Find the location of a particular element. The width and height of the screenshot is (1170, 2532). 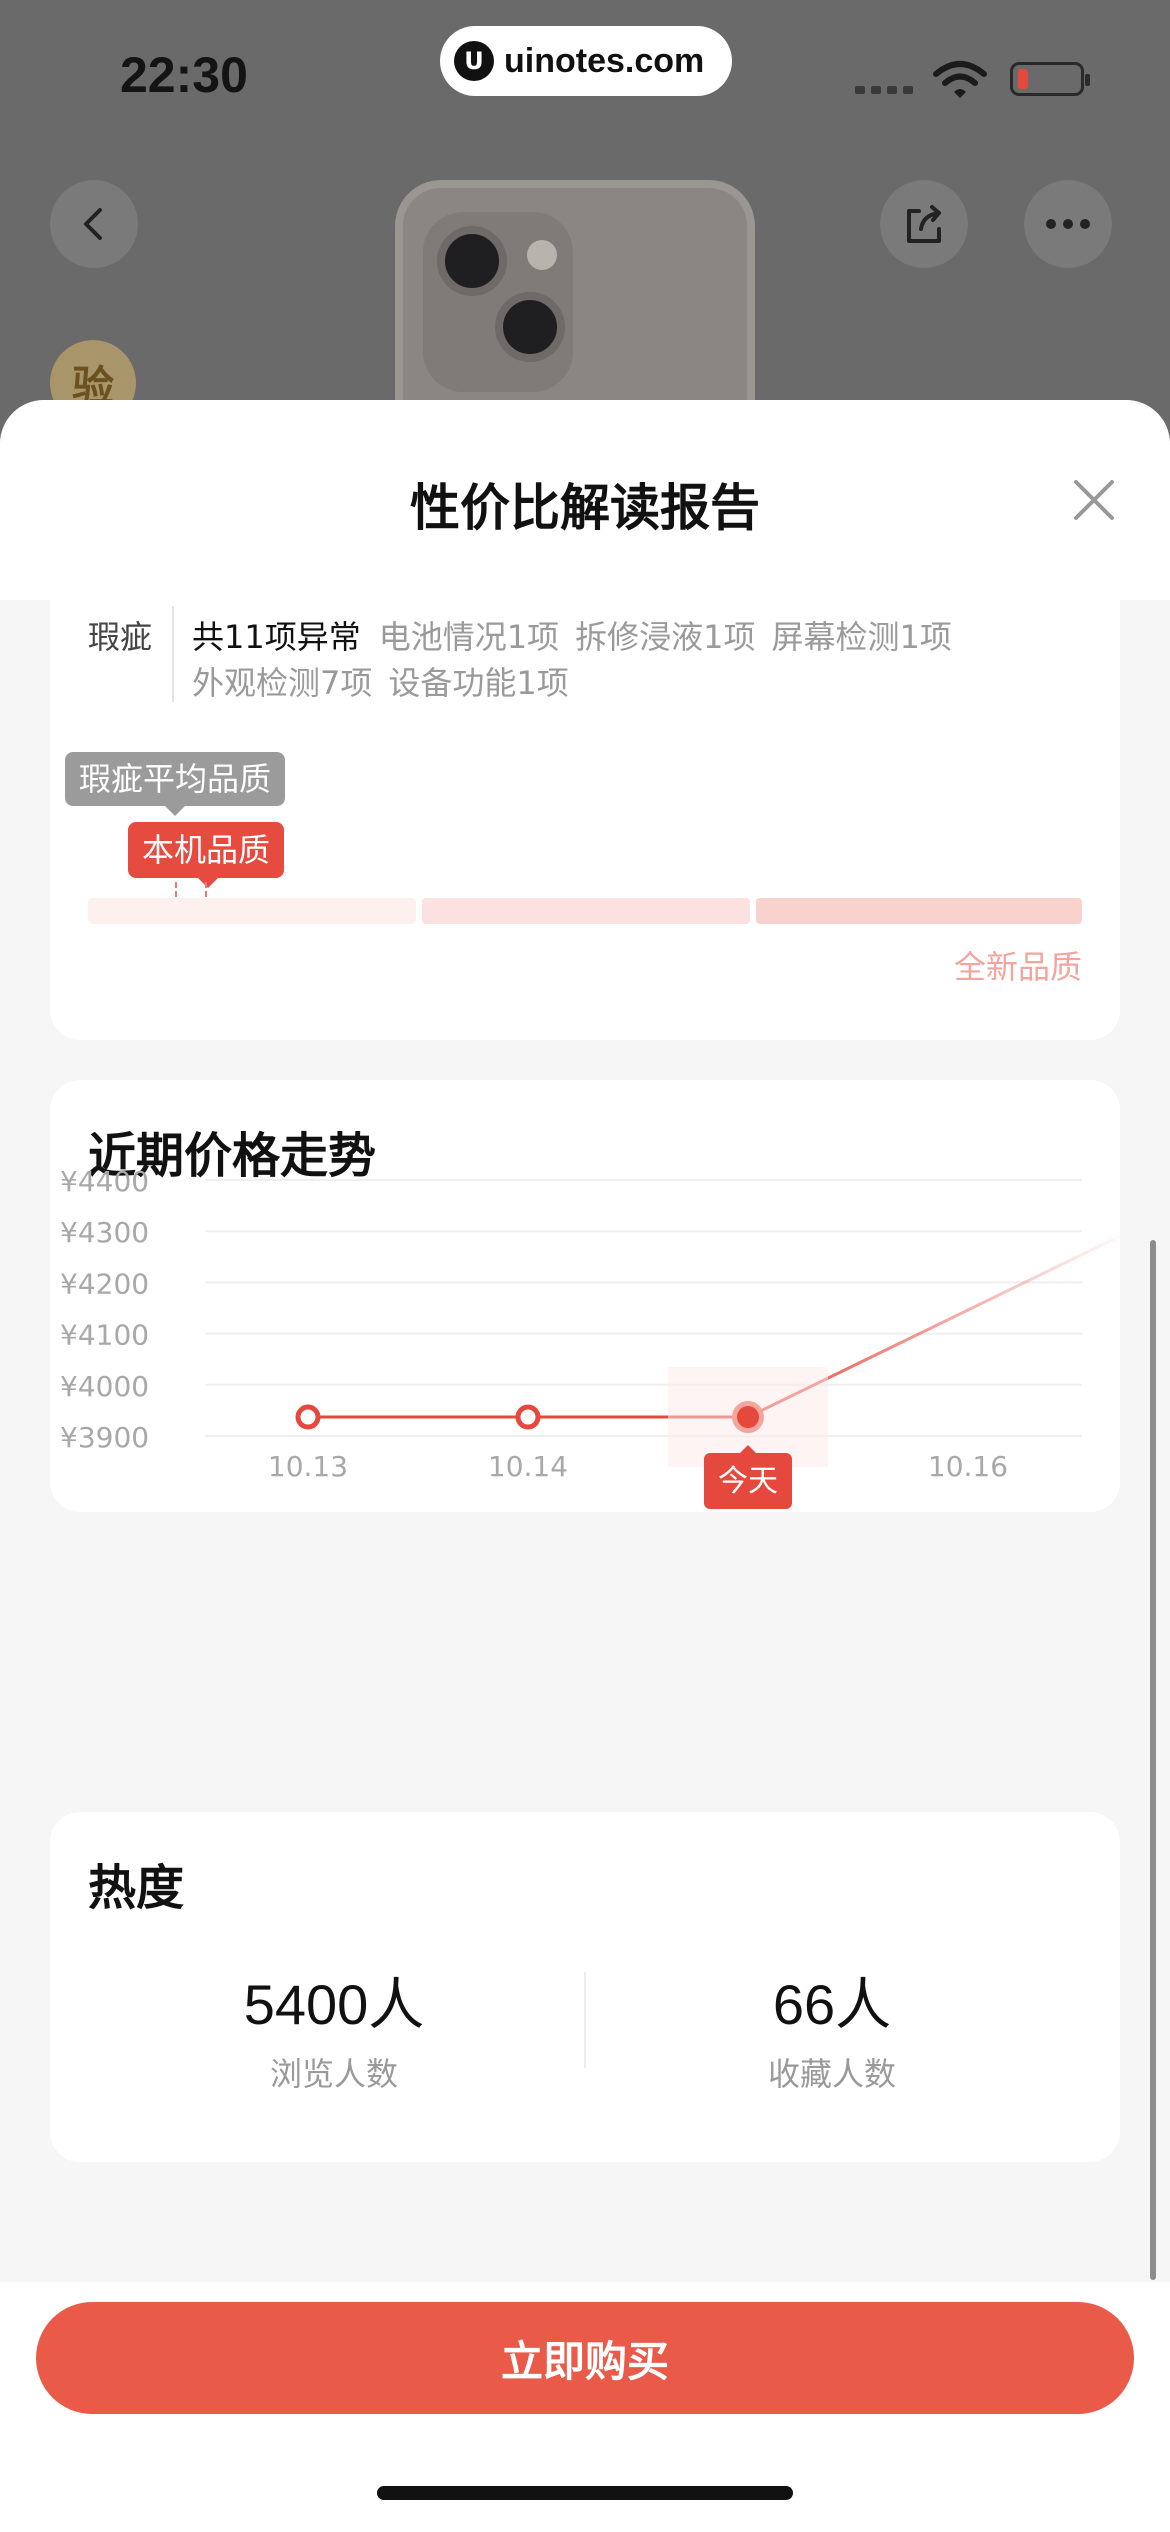

site-logo-icon: U is located at coordinates (474, 61).